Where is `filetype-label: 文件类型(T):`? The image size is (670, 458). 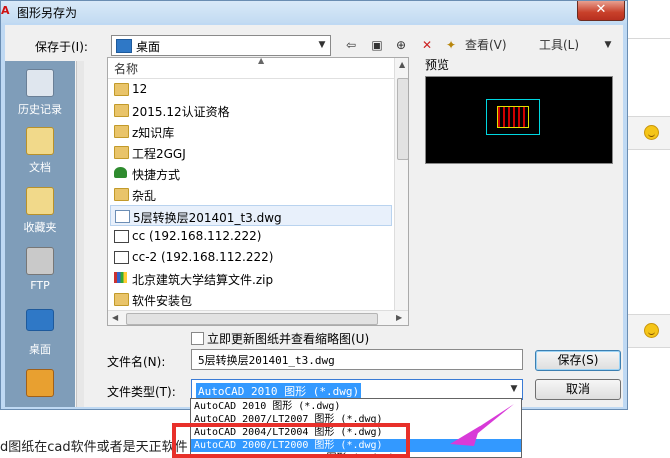 filetype-label: 文件类型(T): is located at coordinates (141, 392).